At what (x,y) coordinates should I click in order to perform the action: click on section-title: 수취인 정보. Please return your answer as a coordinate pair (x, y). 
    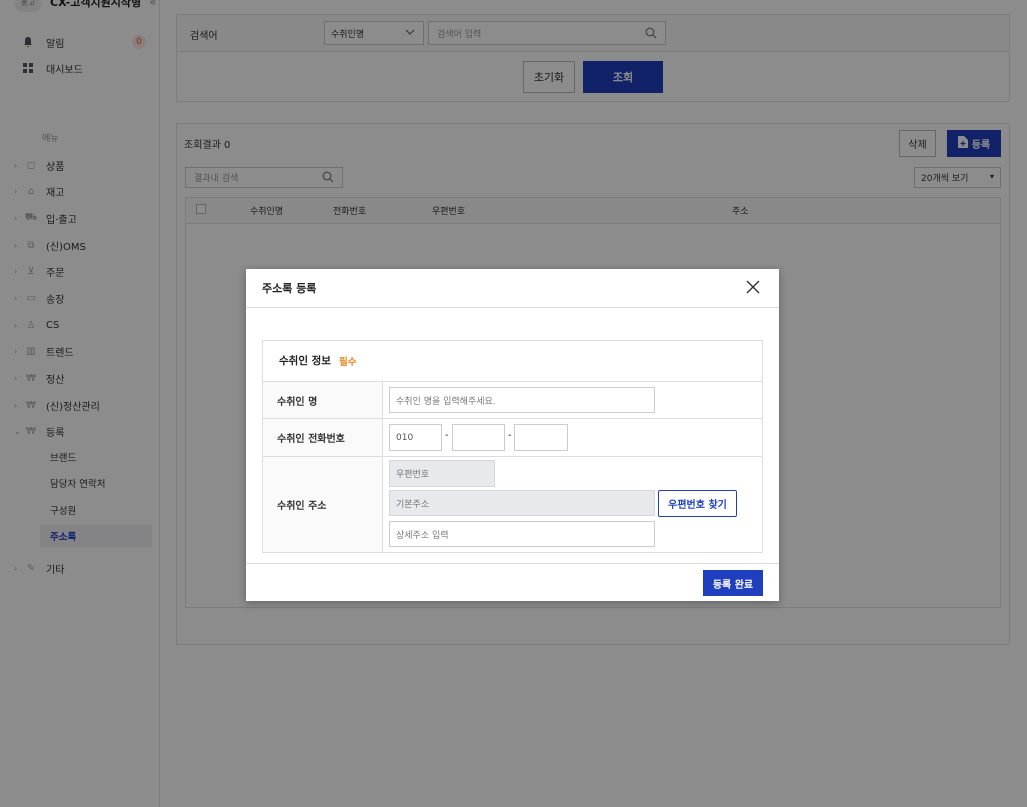
    Looking at the image, I should click on (305, 361).